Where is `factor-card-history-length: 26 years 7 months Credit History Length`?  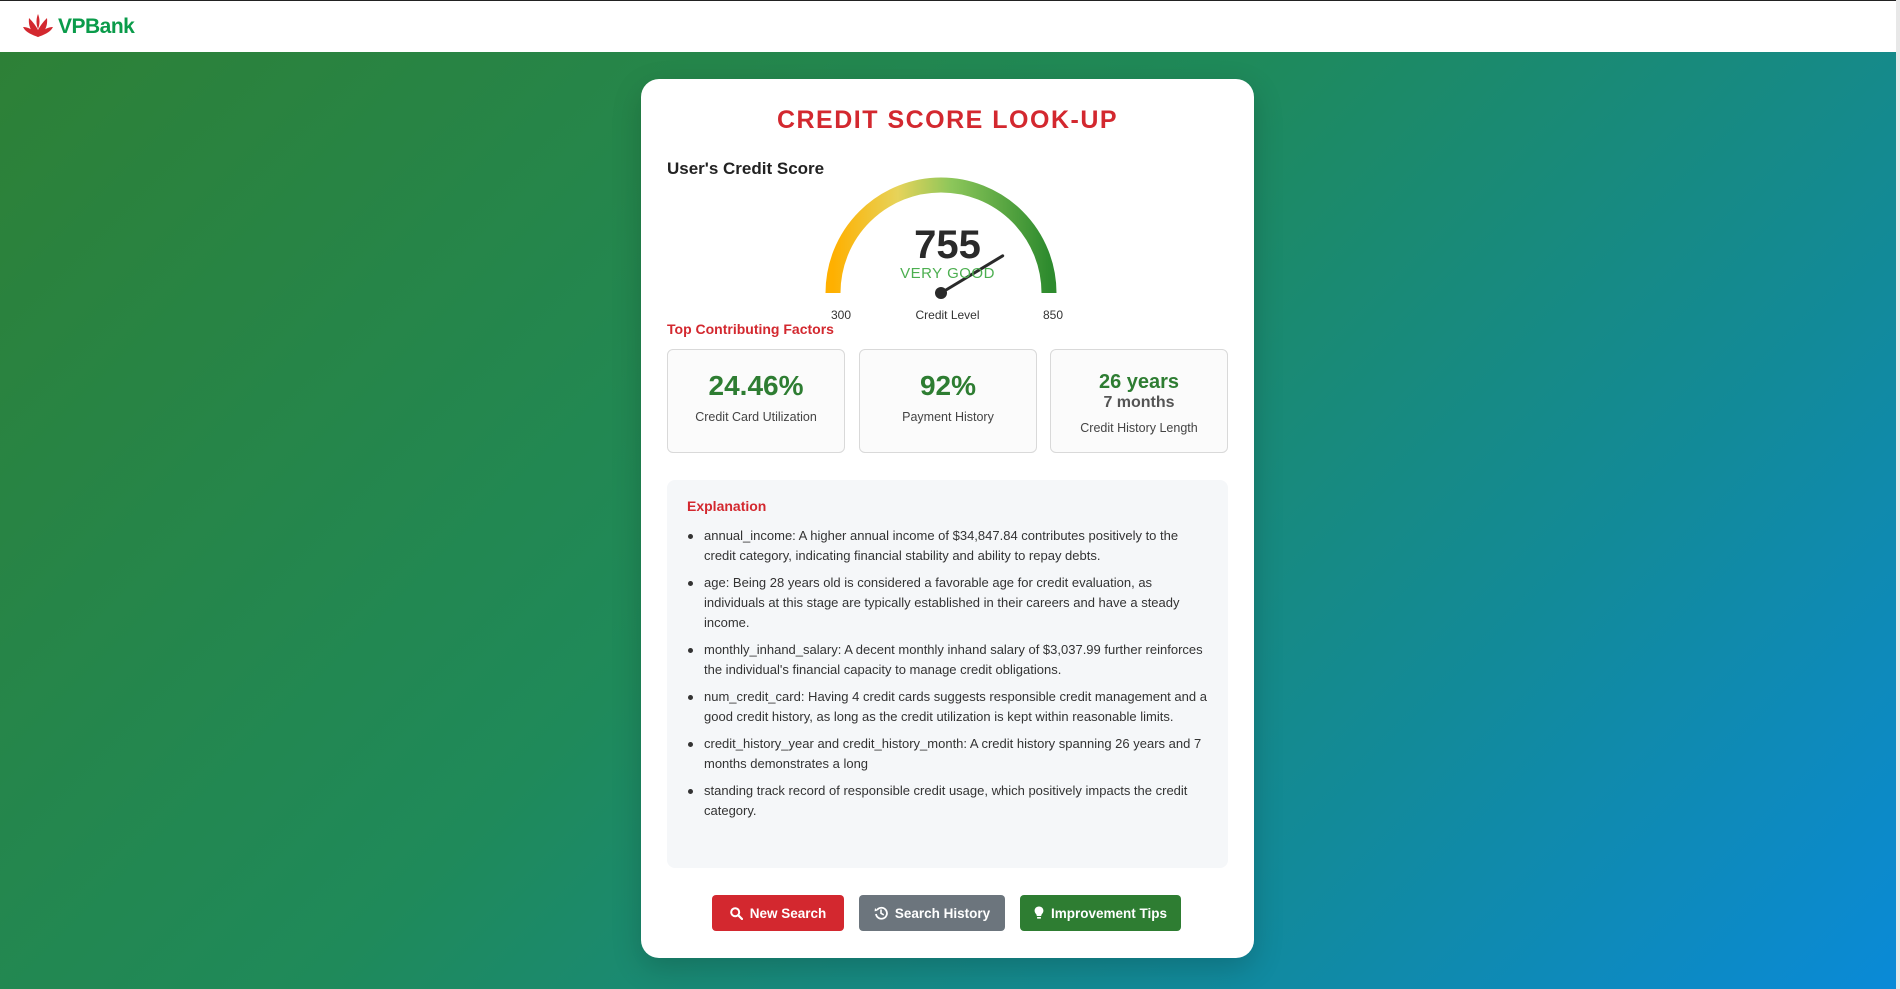
factor-card-history-length: 26 years 7 months Credit History Length is located at coordinates (1139, 401).